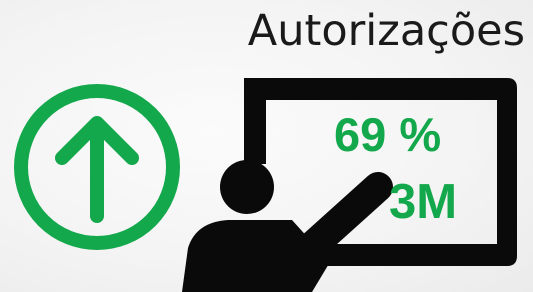 The height and width of the screenshot is (292, 533). What do you see at coordinates (388, 134) in the screenshot?
I see `authorization-percent-value: 69 %` at bounding box center [388, 134].